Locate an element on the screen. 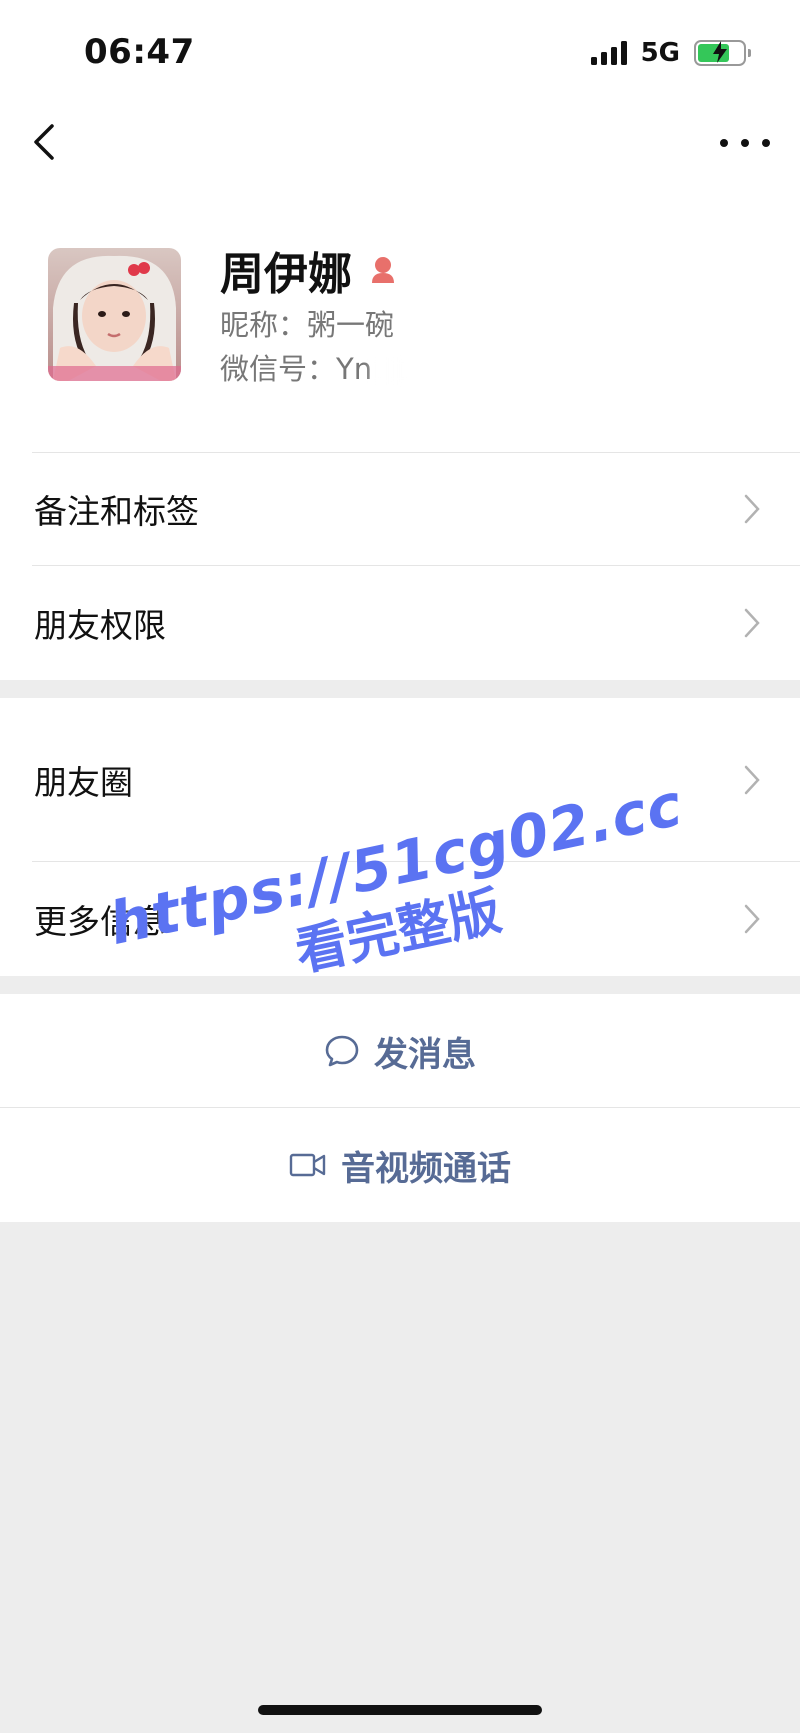 The width and height of the screenshot is (800, 1733). menu-item-label: 更多信息 is located at coordinates (100, 921).